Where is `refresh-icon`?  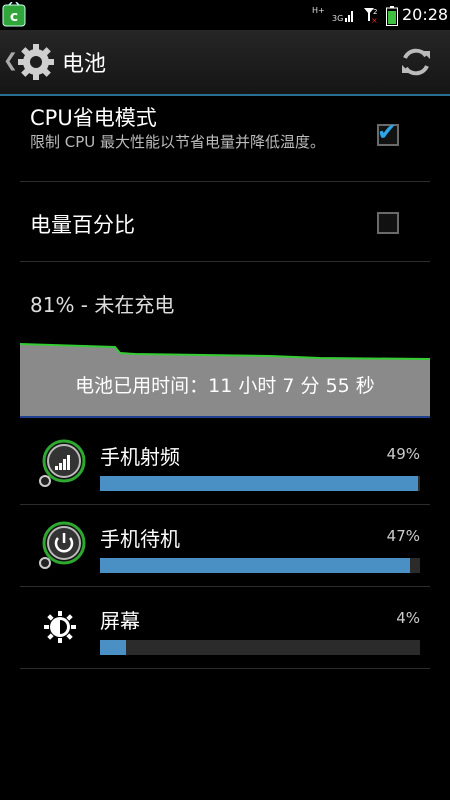 refresh-icon is located at coordinates (416, 62).